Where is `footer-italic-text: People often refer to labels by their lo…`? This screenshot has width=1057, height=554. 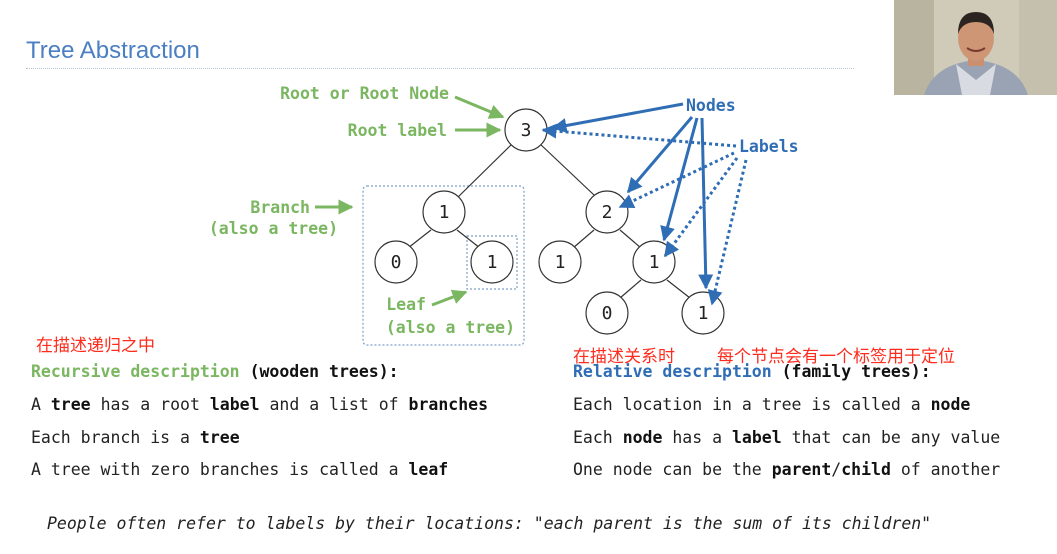 footer-italic-text: People often refer to labels by their lo… is located at coordinates (285, 523).